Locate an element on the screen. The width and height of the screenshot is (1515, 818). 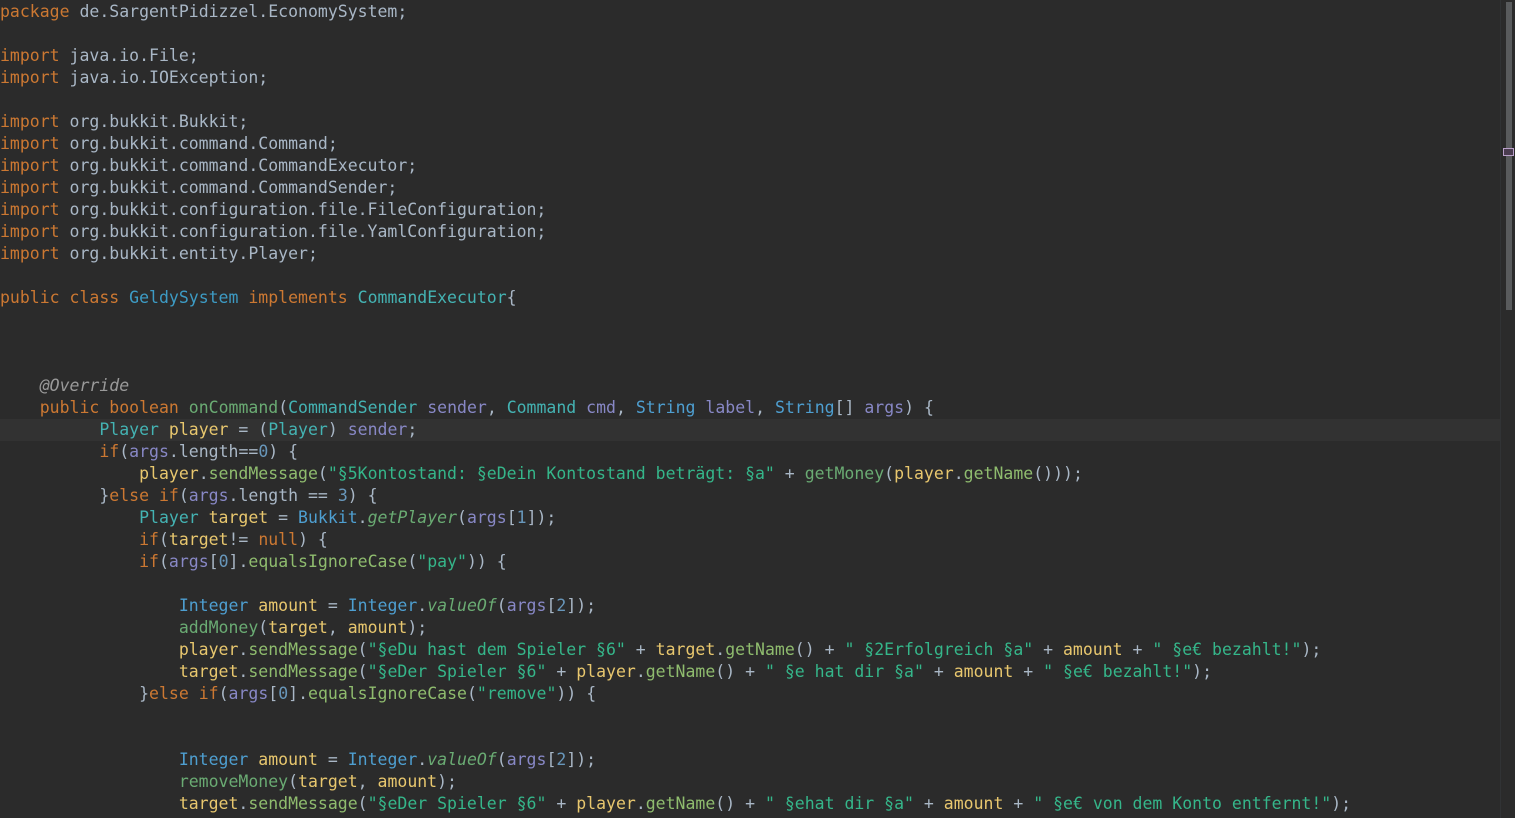
code-token-punct: = ( is located at coordinates (248, 429).